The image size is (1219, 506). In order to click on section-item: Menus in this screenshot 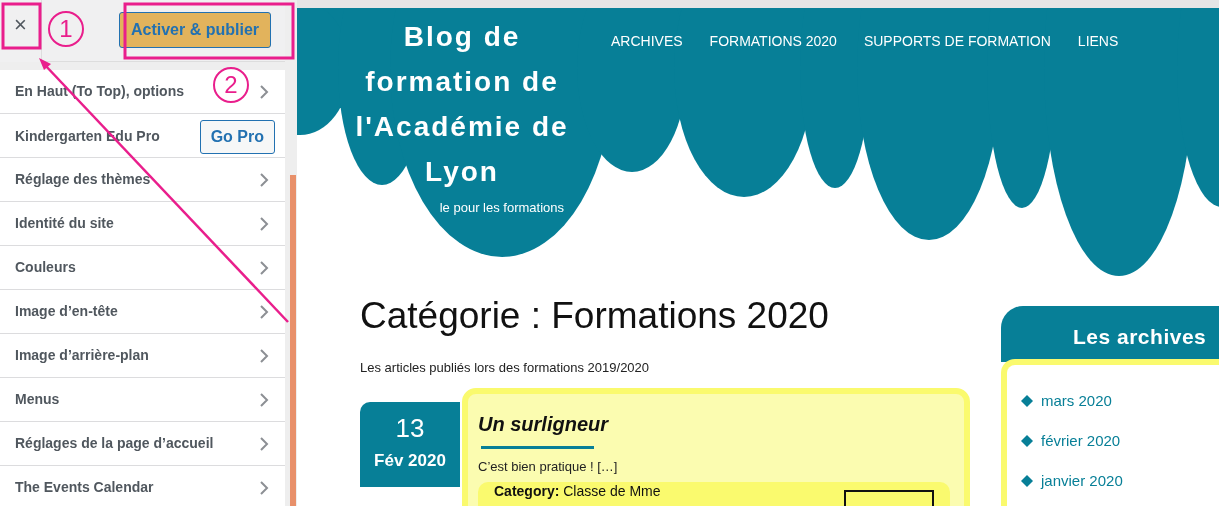, I will do `click(142, 400)`.